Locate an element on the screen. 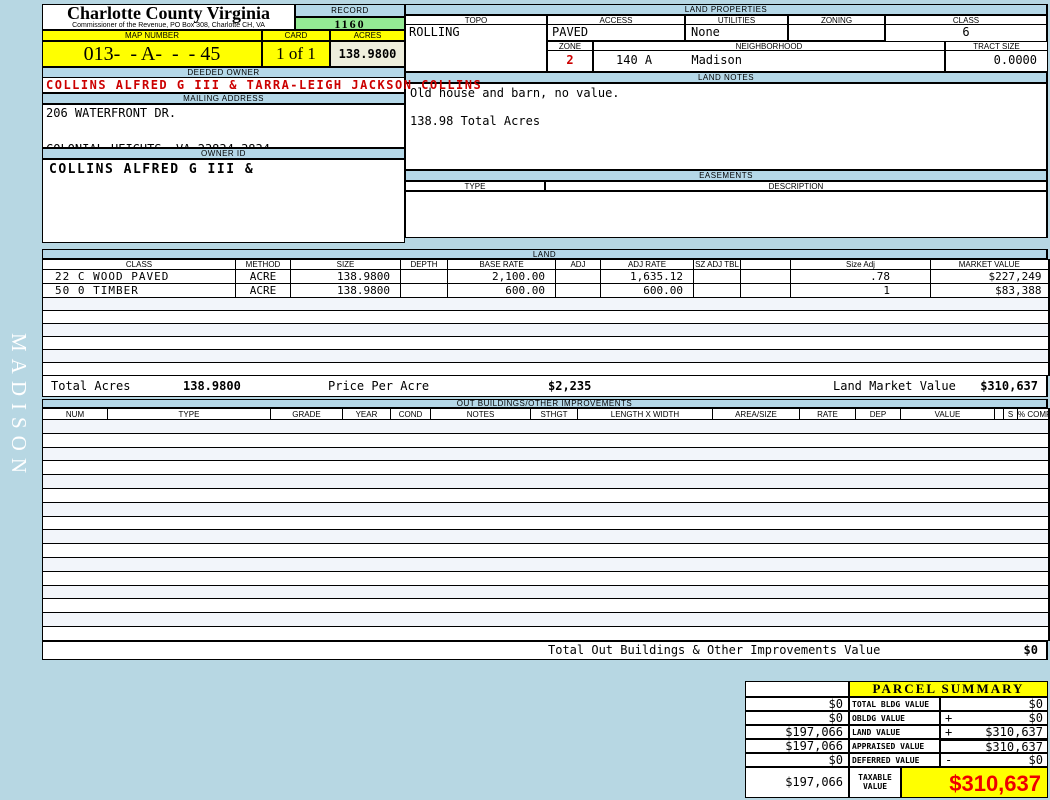 The image size is (1050, 800). deeded-owner-label: DEEDED OWNER is located at coordinates (223, 72).